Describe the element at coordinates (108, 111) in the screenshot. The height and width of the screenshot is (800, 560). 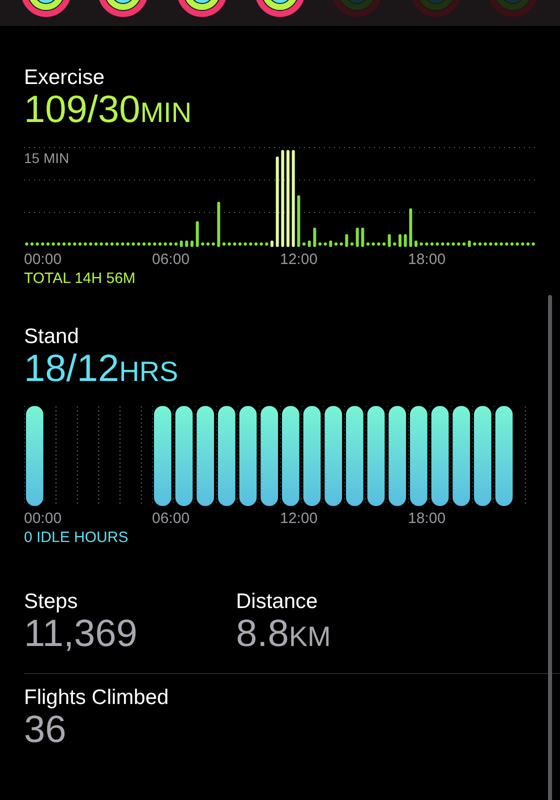
I see `goal-value: 109/30MIN` at that location.